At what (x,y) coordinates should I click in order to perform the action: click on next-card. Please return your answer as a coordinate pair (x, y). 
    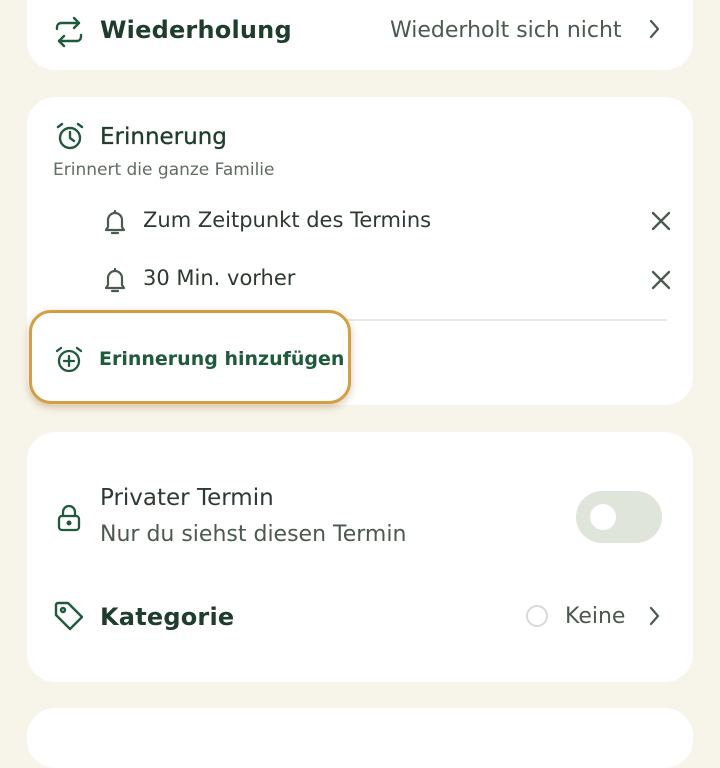
    Looking at the image, I should click on (360, 738).